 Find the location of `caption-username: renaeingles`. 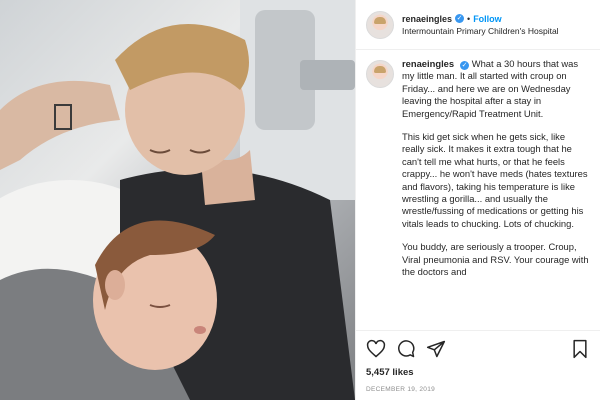

caption-username: renaeingles is located at coordinates (428, 63).